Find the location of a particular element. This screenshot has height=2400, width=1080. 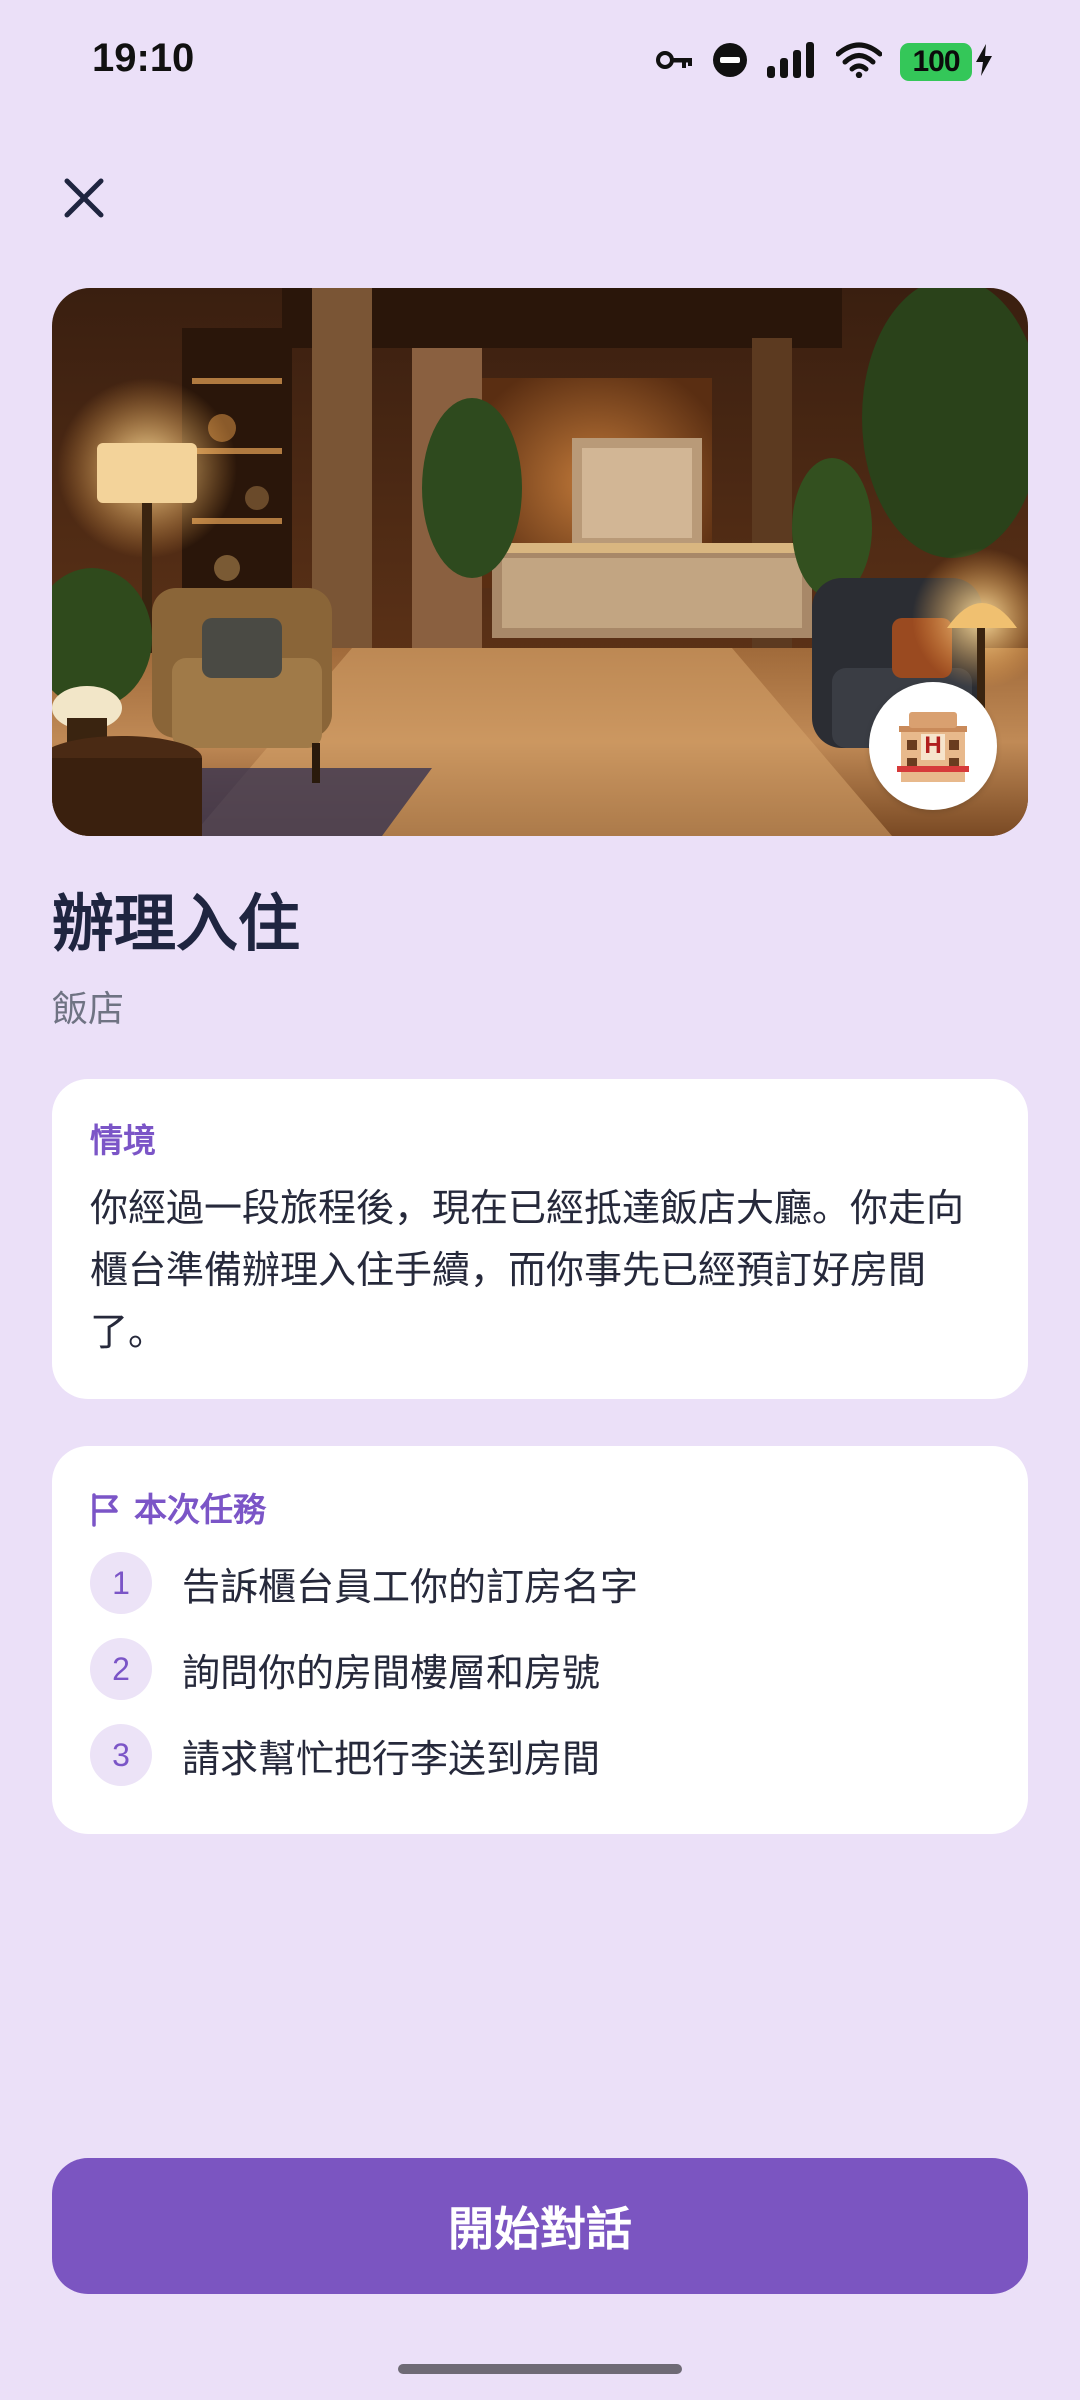

signal-icon is located at coordinates (792, 62).